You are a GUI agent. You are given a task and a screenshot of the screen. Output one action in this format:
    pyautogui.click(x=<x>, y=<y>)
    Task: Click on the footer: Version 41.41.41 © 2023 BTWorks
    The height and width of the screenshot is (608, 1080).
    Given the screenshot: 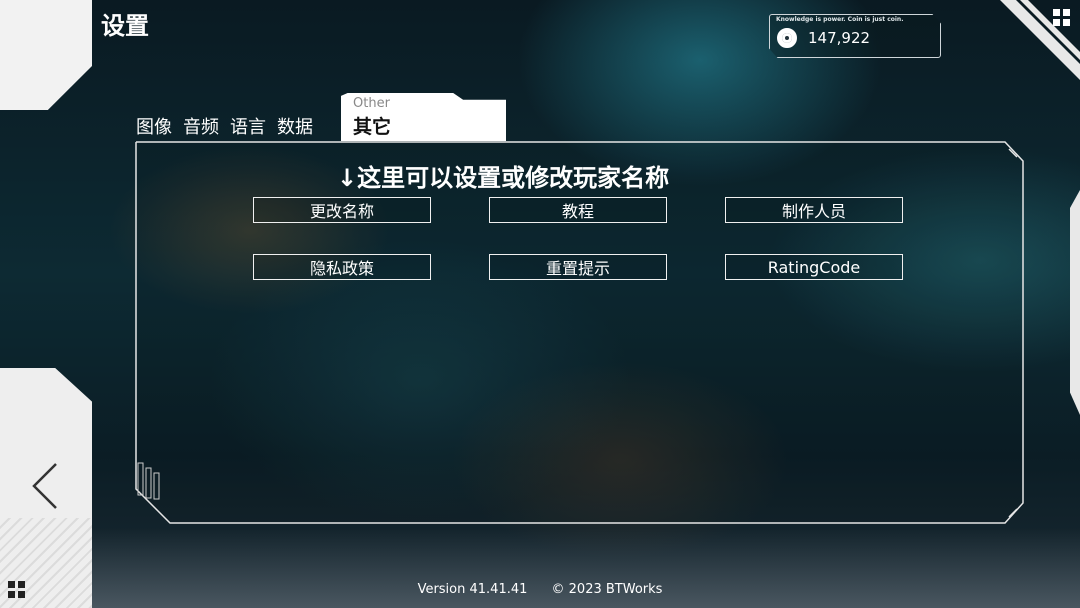 What is the action you would take?
    pyautogui.click(x=540, y=589)
    